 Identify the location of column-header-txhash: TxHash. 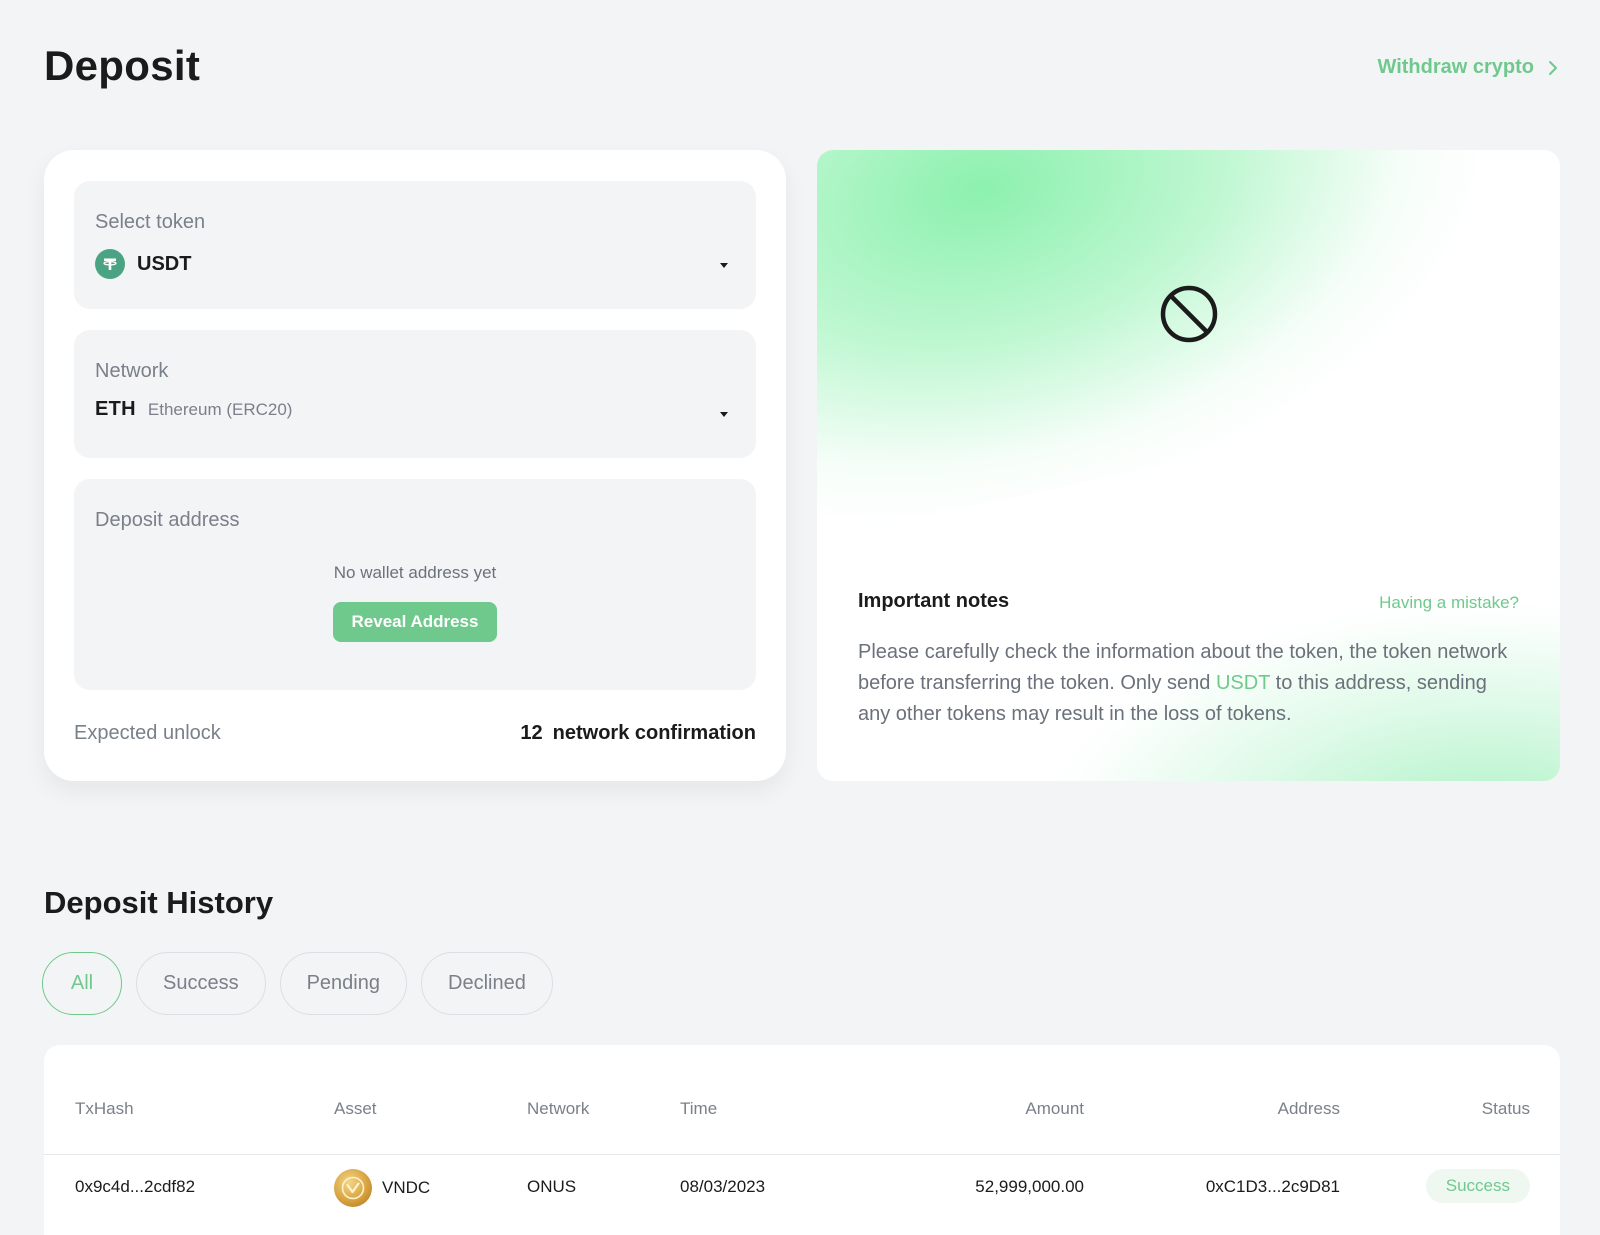
(104, 1108).